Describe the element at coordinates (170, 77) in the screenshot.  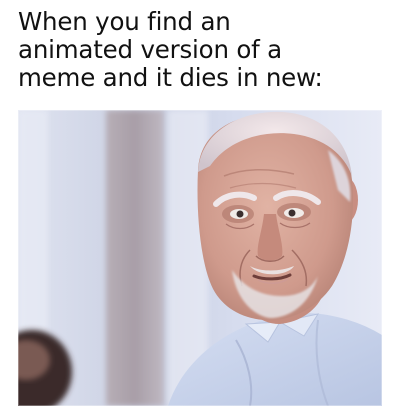
I see `caption-line-3: meme and it dies in new:` at that location.